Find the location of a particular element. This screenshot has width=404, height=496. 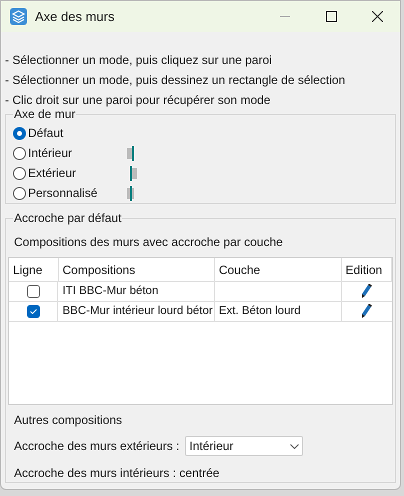

stack-icon is located at coordinates (18, 16).